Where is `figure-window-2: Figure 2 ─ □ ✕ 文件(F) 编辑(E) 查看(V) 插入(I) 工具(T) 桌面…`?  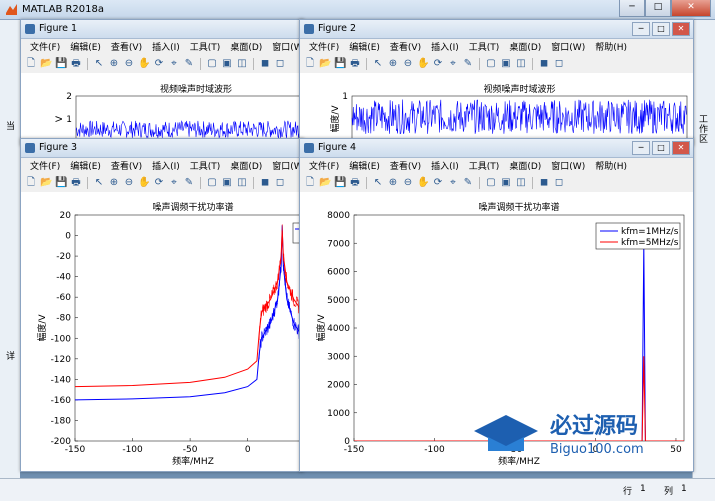 figure-window-2: Figure 2 ─ □ ✕ 文件(F) 编辑(E) 查看(V) 插入(I) 工具(T) 桌面… is located at coordinates (496, 82).